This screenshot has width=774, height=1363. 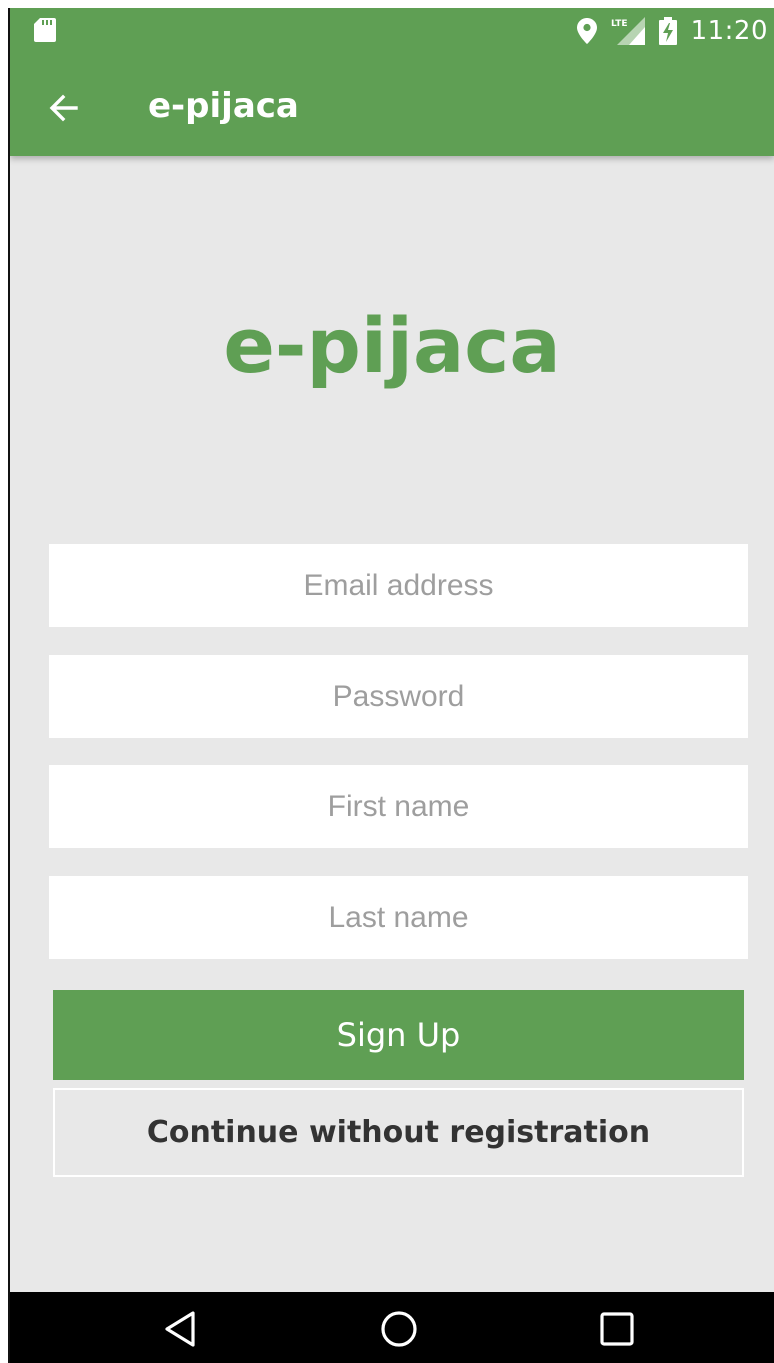 I want to click on password-field, so click(x=398, y=696).